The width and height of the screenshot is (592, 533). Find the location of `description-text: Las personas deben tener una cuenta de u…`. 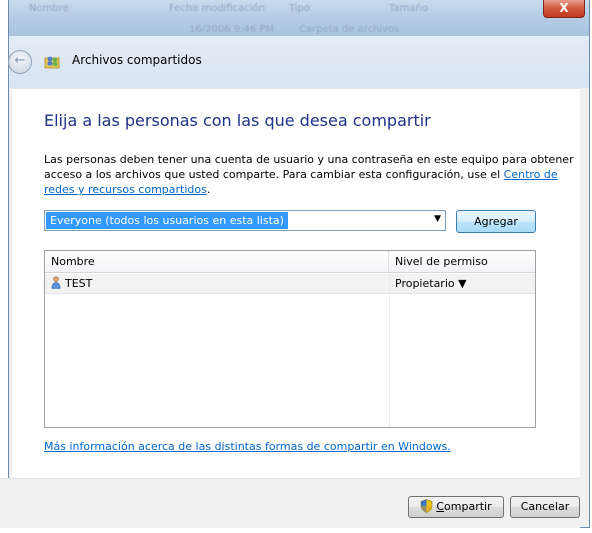

description-text: Las personas deben tener una cuenta de u… is located at coordinates (309, 167).